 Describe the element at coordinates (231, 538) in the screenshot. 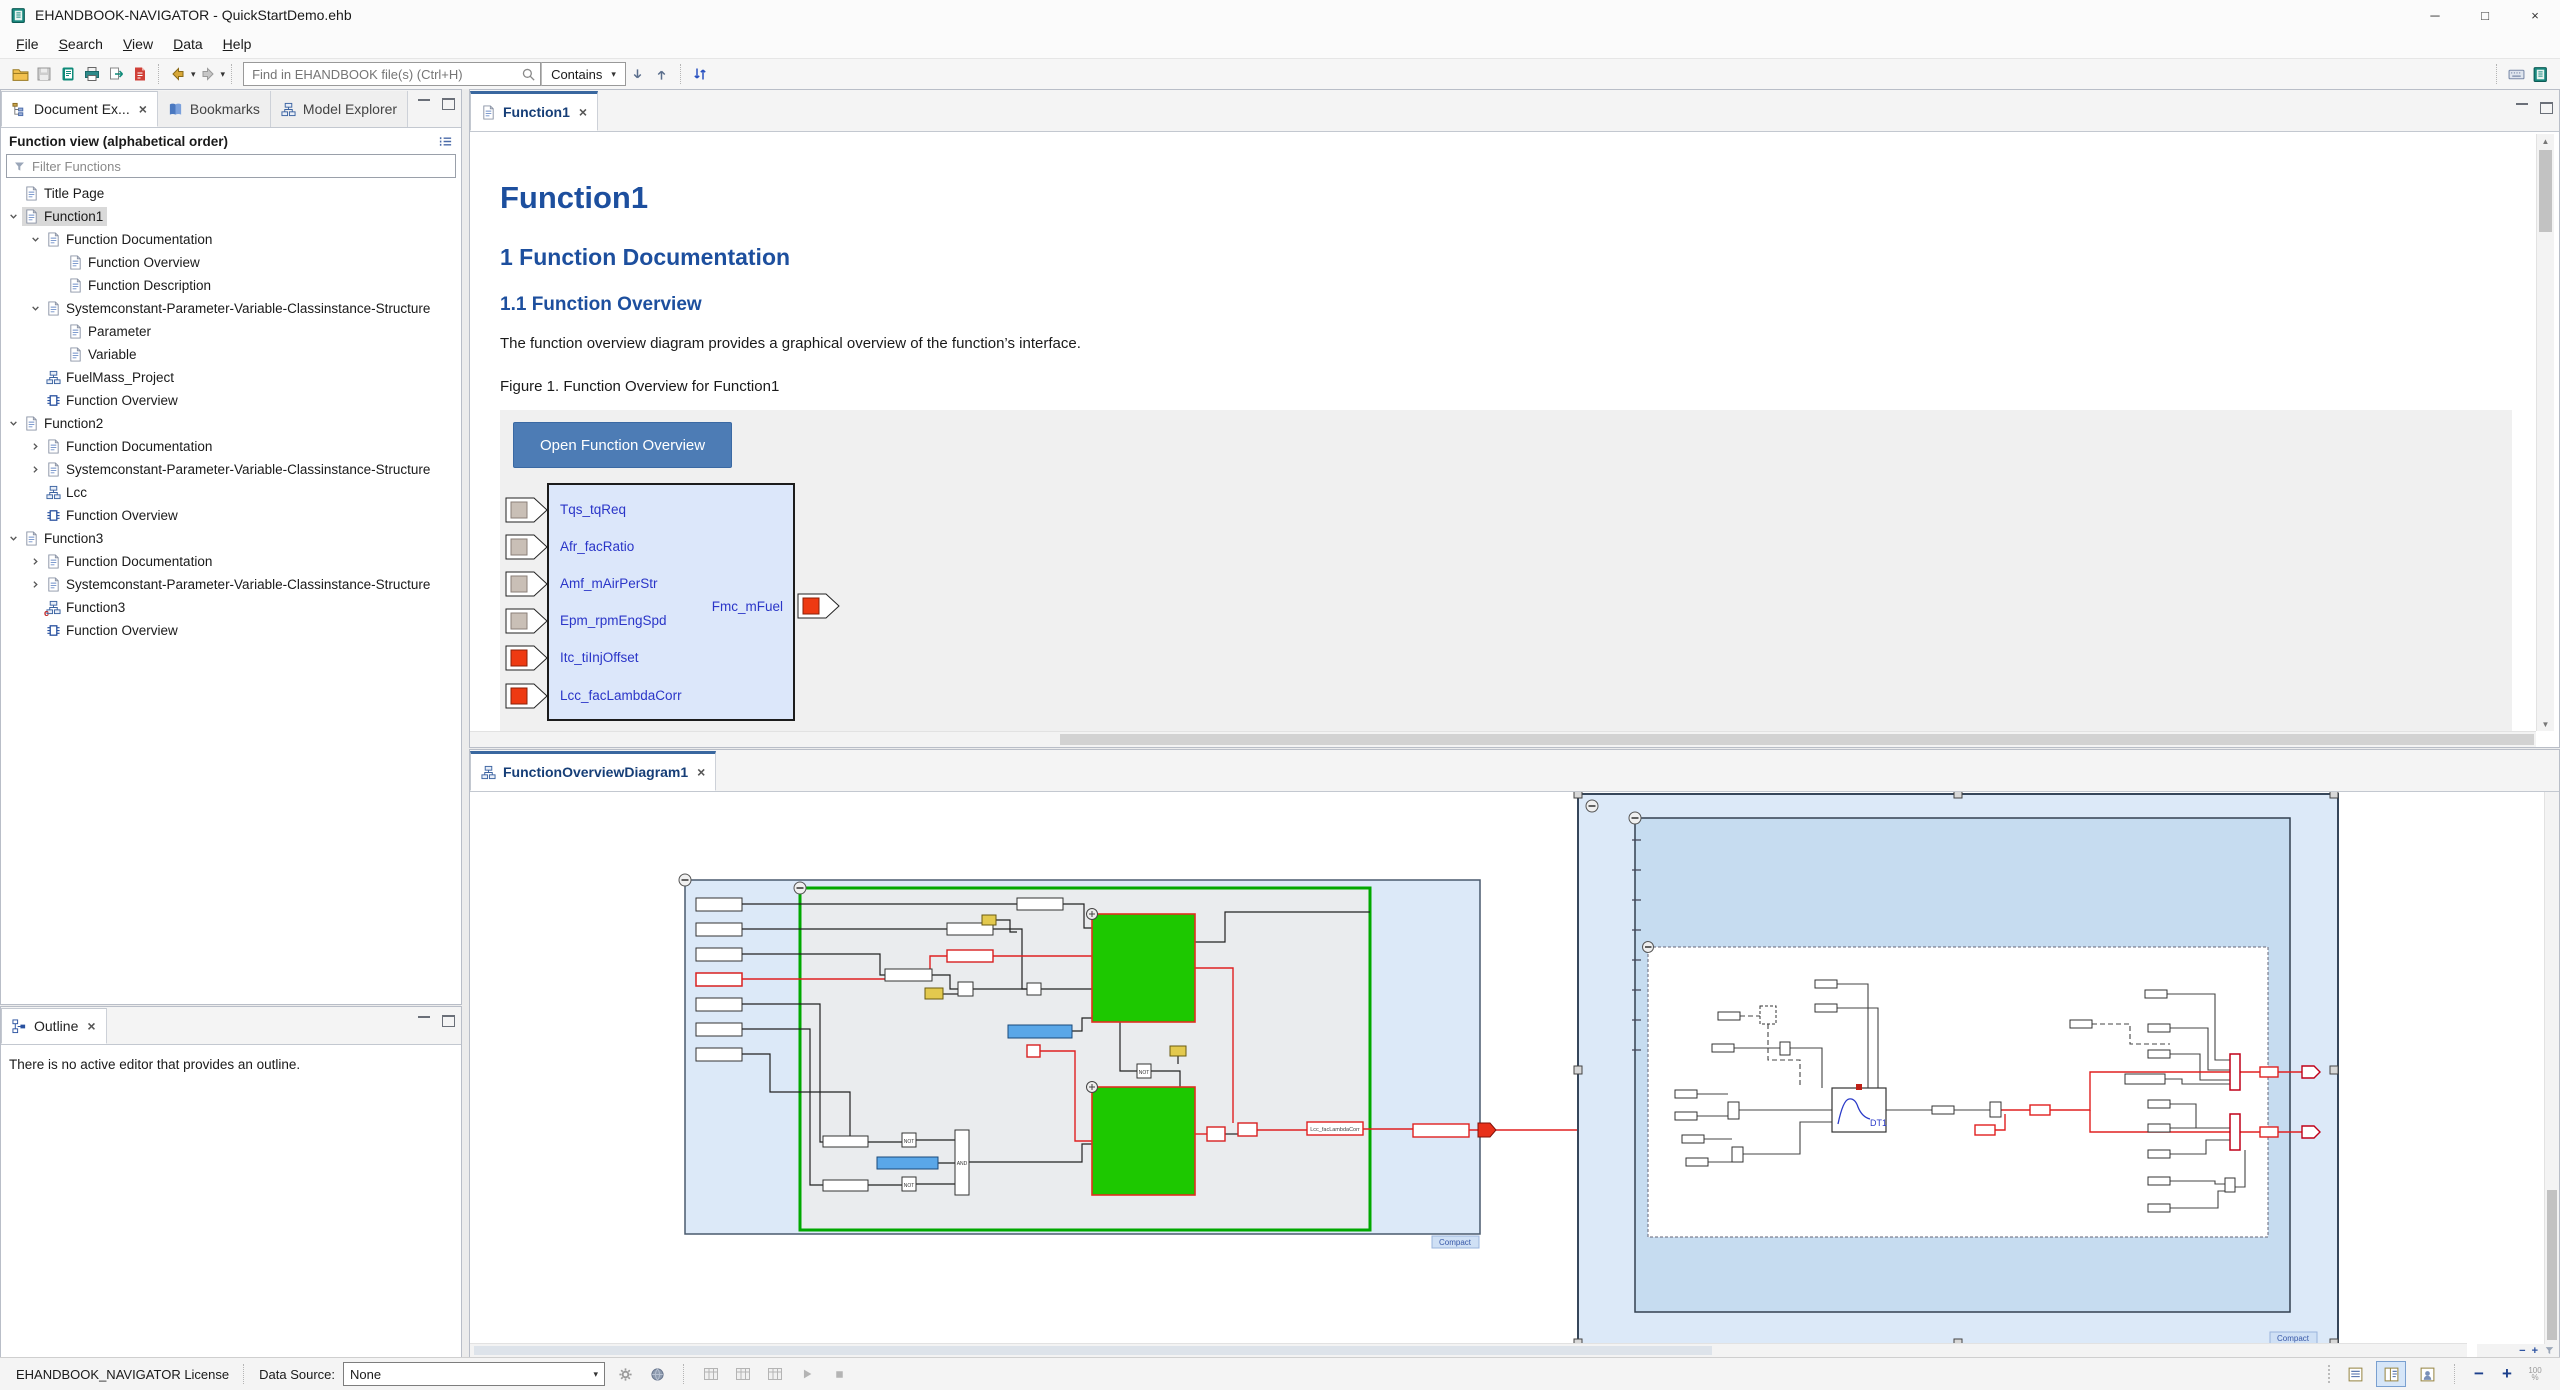

I see `tree-item-function3: Function3` at that location.